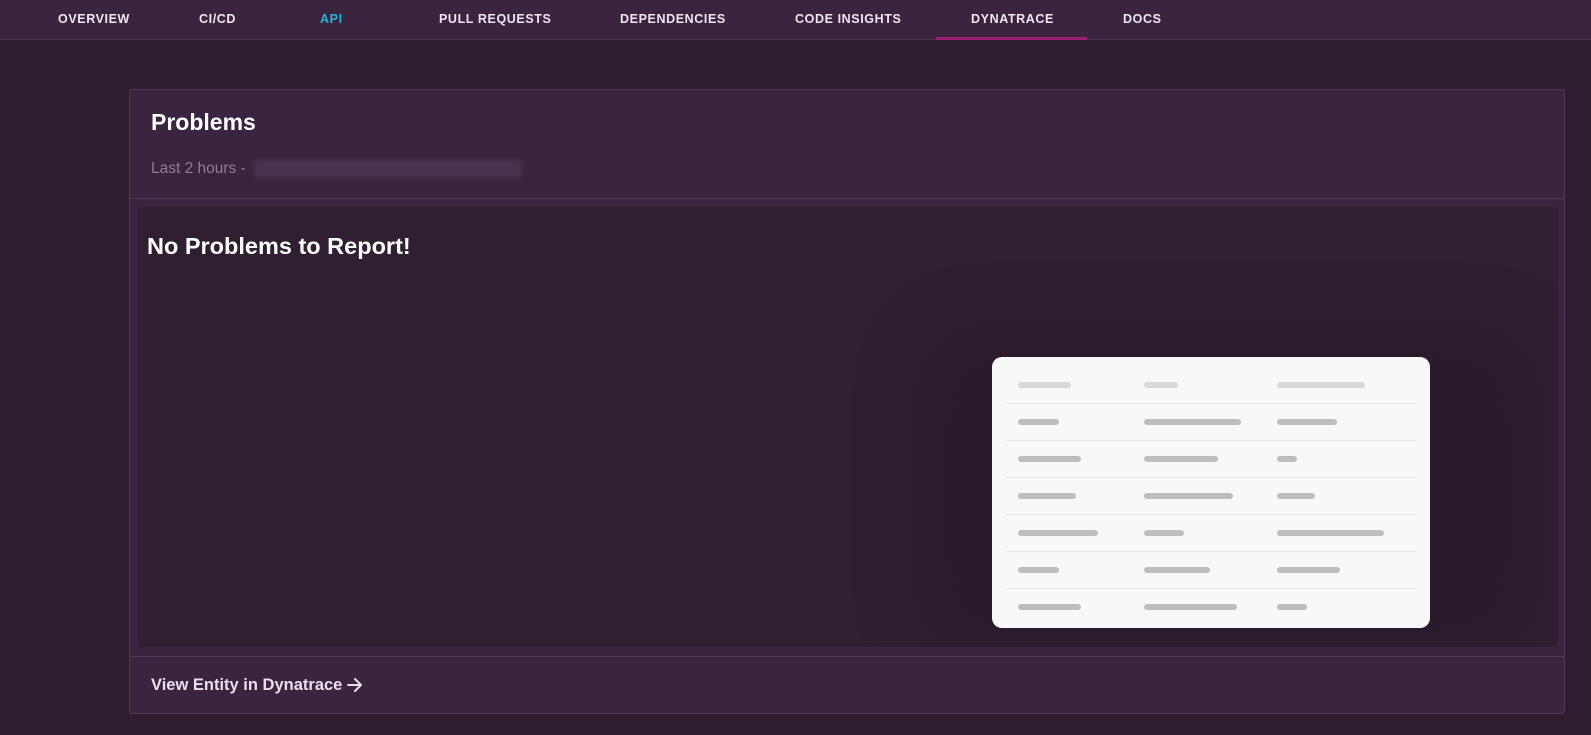  I want to click on time-range-label: Last 2 hours -, so click(198, 169).